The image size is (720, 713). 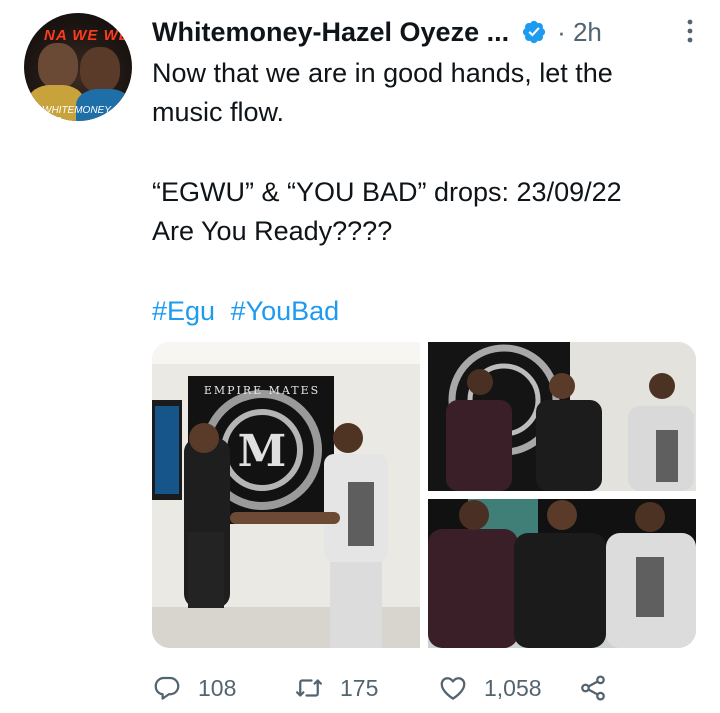 What do you see at coordinates (534, 32) in the screenshot?
I see `verified-icon` at bounding box center [534, 32].